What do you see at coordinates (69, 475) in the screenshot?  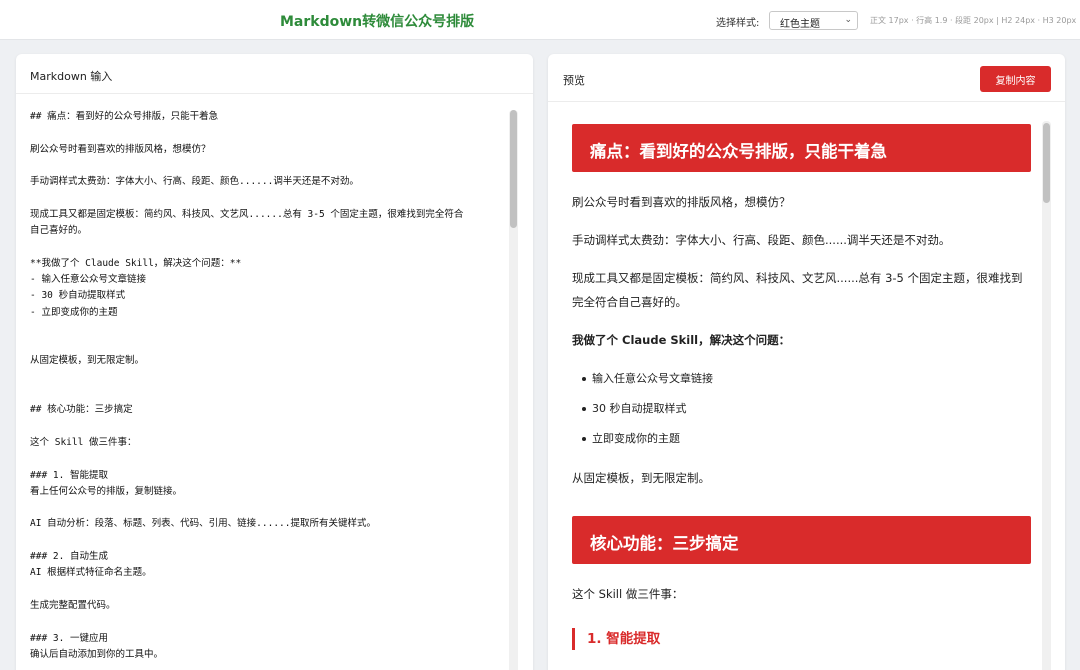 I see `editor-line: ### 1. 智能提取` at bounding box center [69, 475].